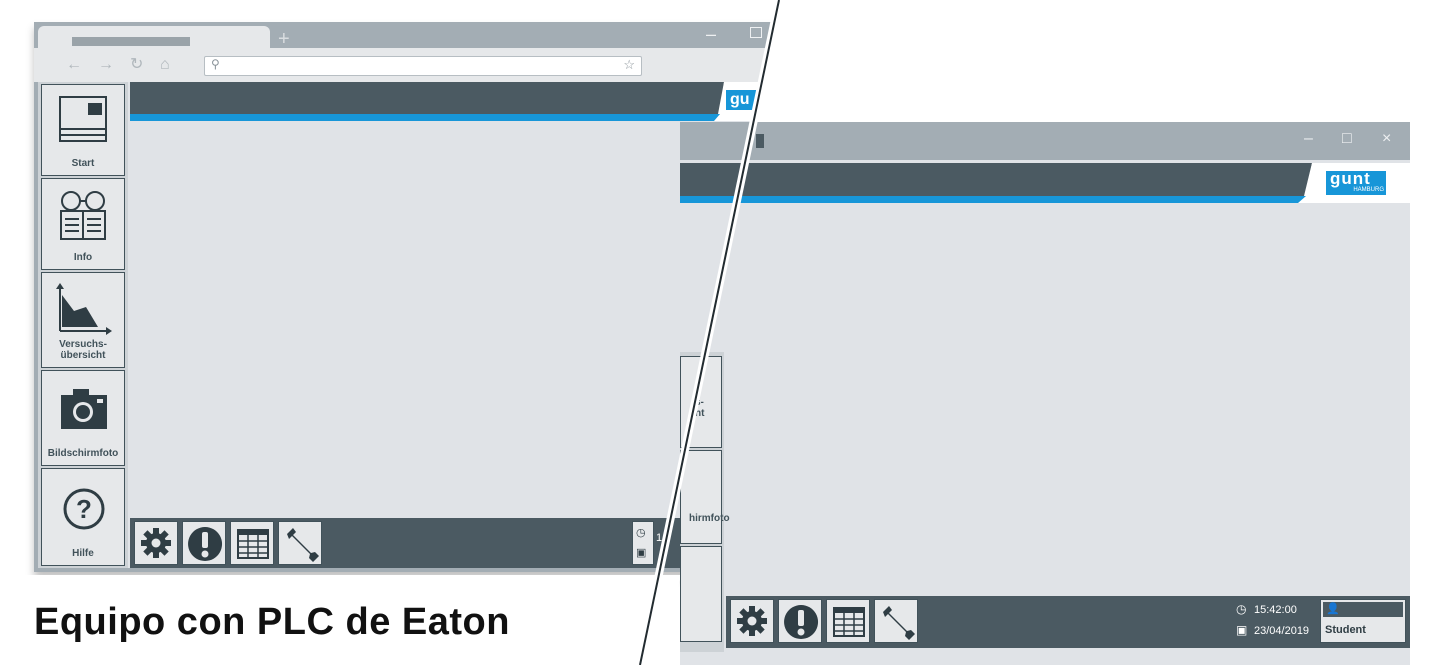 The height and width of the screenshot is (665, 1439). I want to click on caption: Equipo con PLC de Eaton, so click(272, 622).